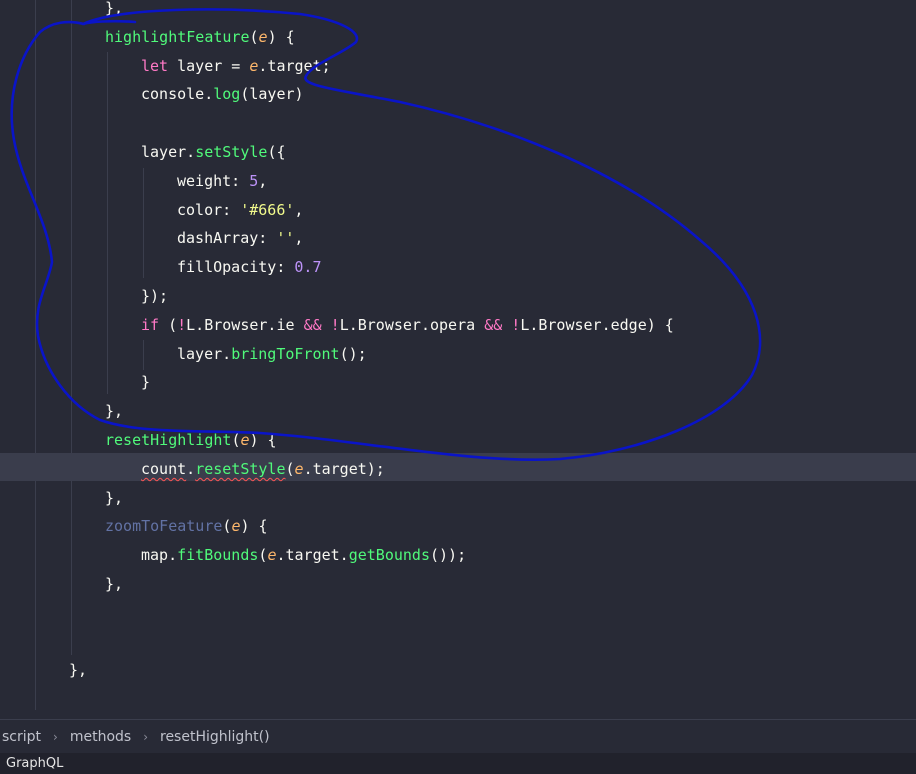 The image size is (916, 774). I want to click on code-line: layer.setStyle({, so click(213, 152).